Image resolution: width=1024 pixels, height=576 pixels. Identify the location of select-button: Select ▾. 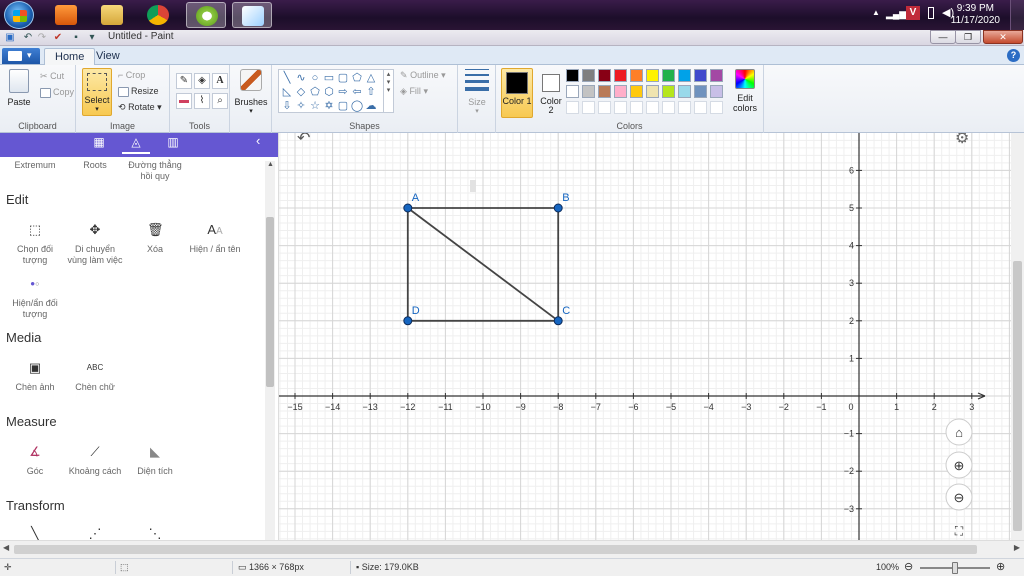
(97, 92).